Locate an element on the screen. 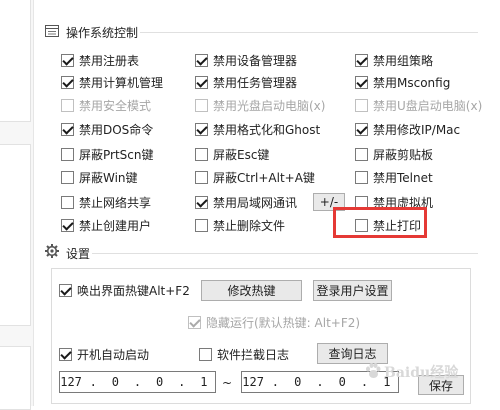 This screenshot has height=410, width=500. os-option-label: 禁用安全模式 is located at coordinates (115, 105).